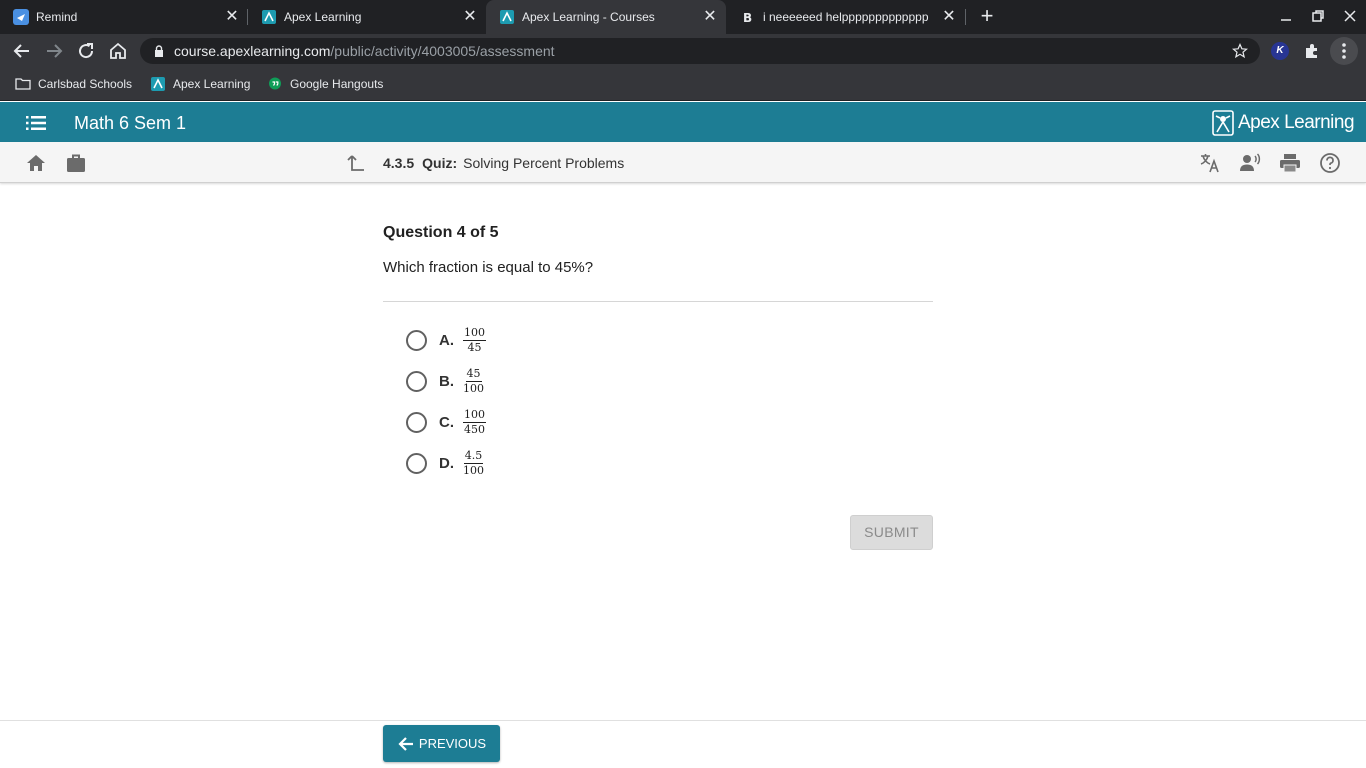 This screenshot has height=768, width=1366. I want to click on fraction: 100 450, so click(474, 421).